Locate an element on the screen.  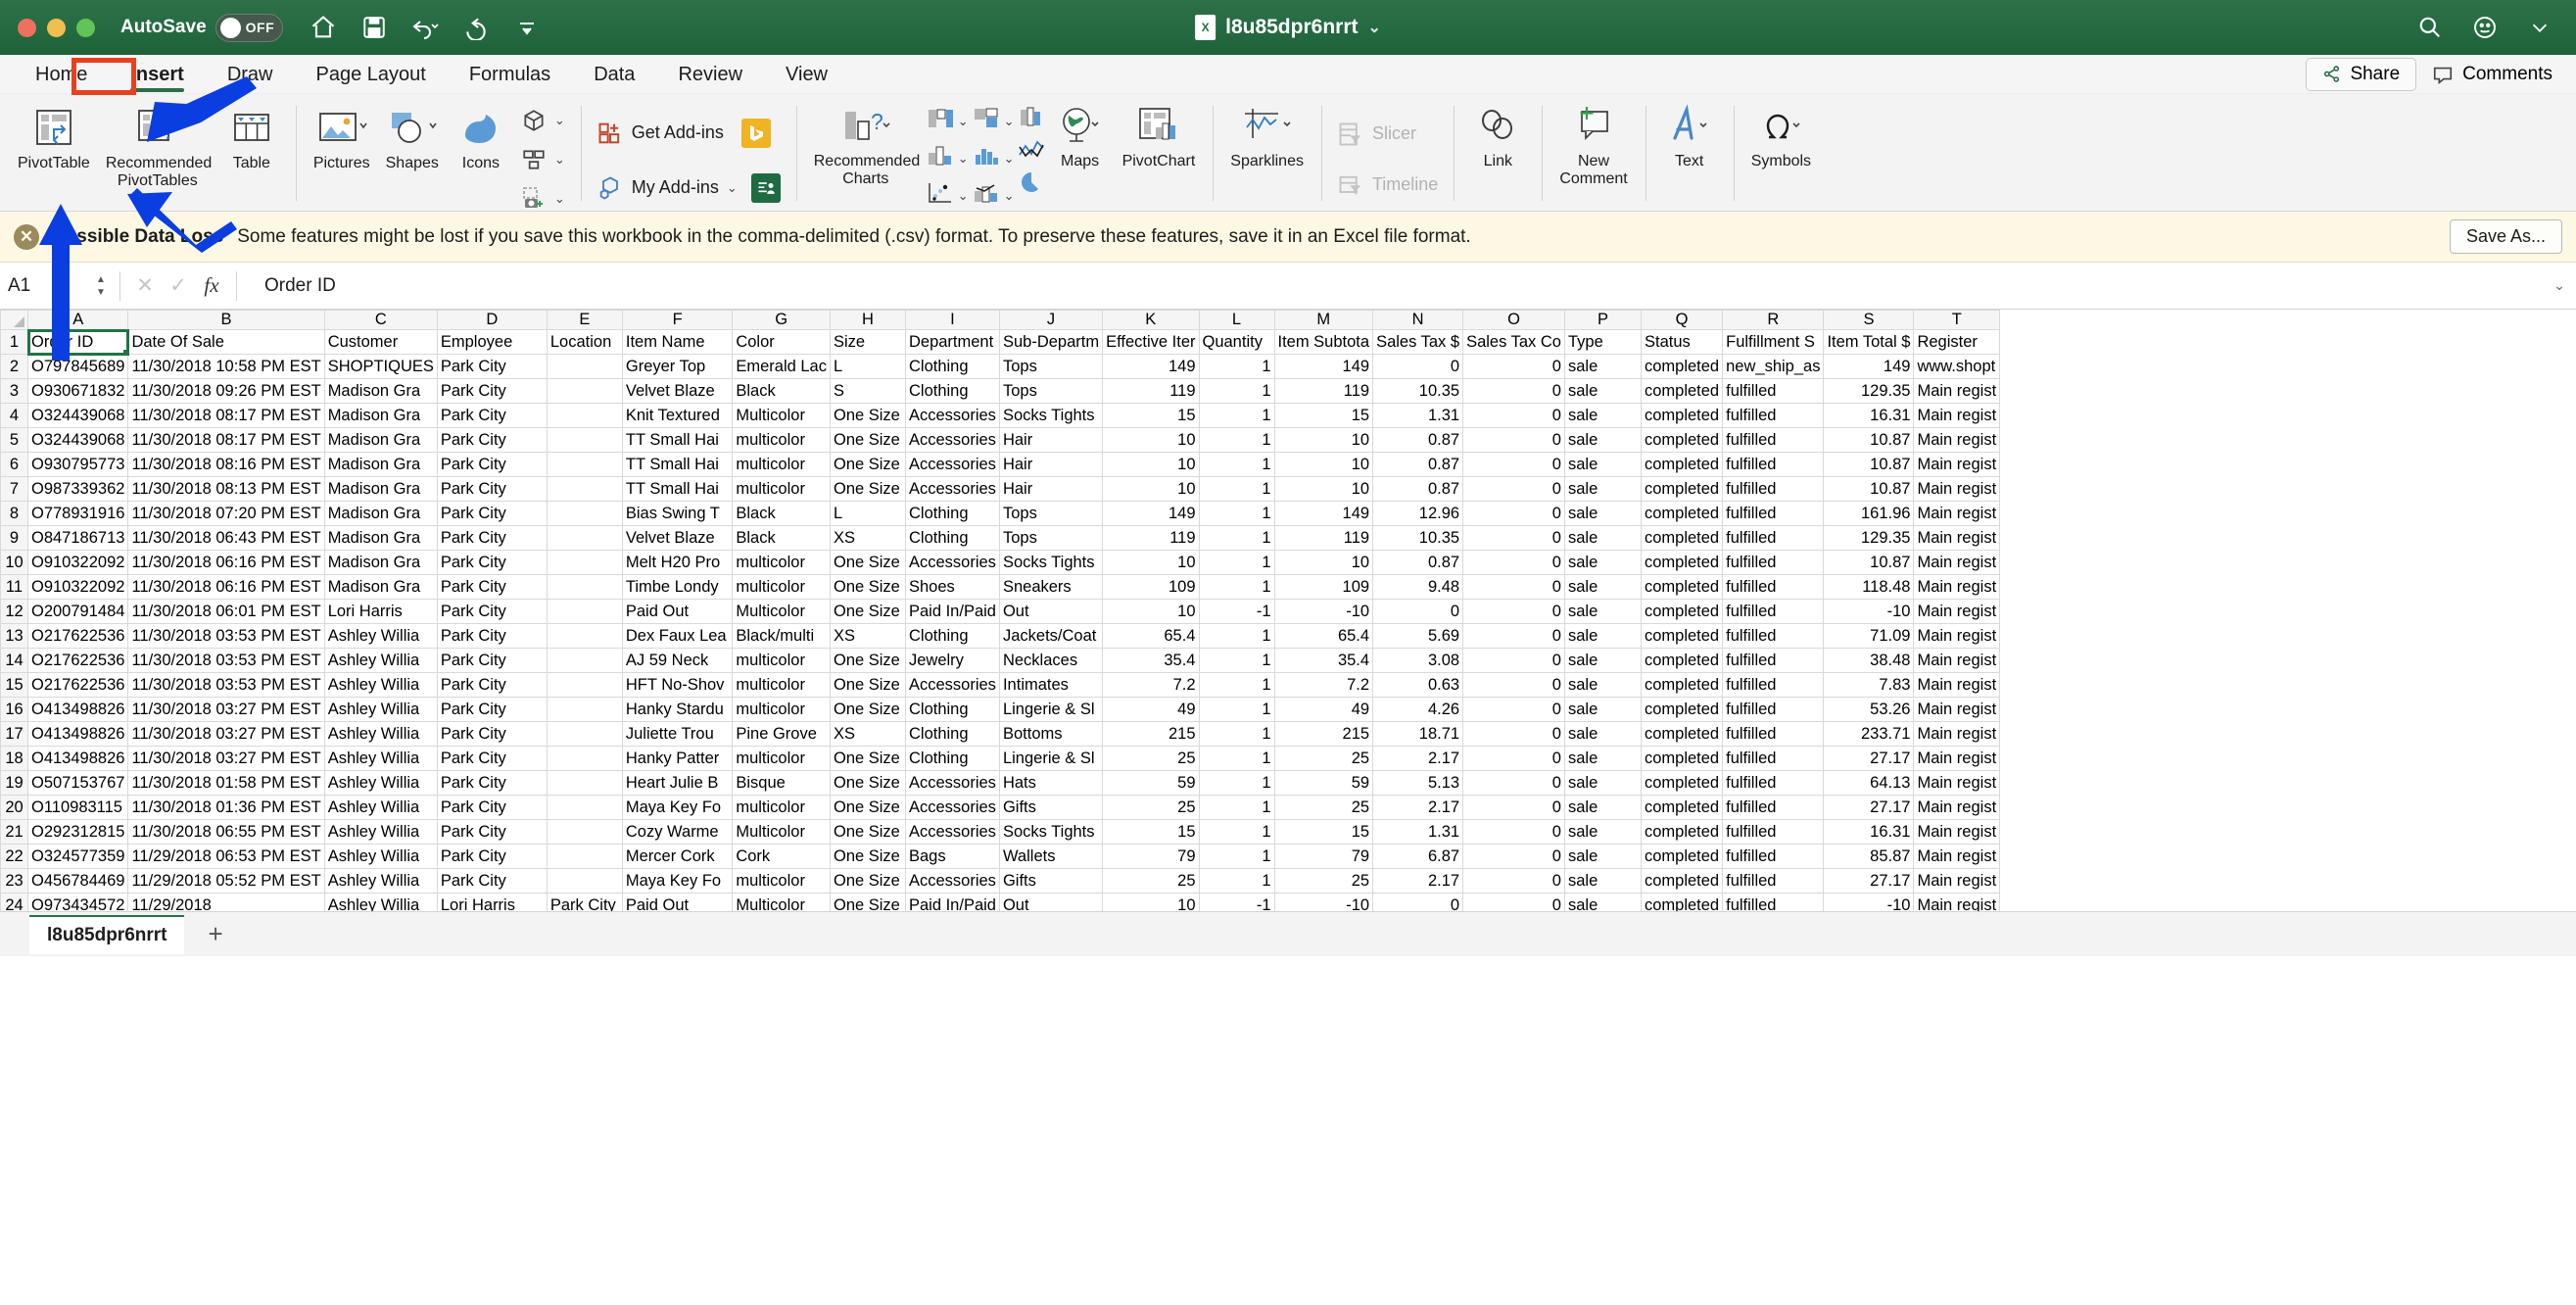
cell-D13: Park City is located at coordinates (492, 636).